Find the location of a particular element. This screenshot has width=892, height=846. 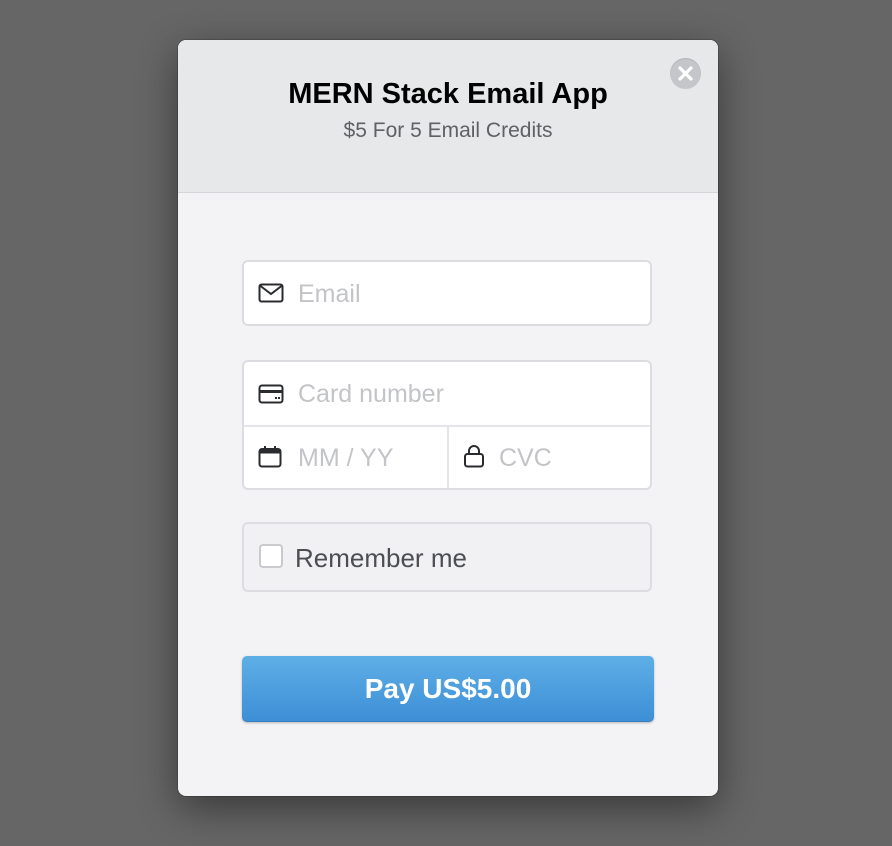

remember-me-row: Remember me is located at coordinates (447, 557).